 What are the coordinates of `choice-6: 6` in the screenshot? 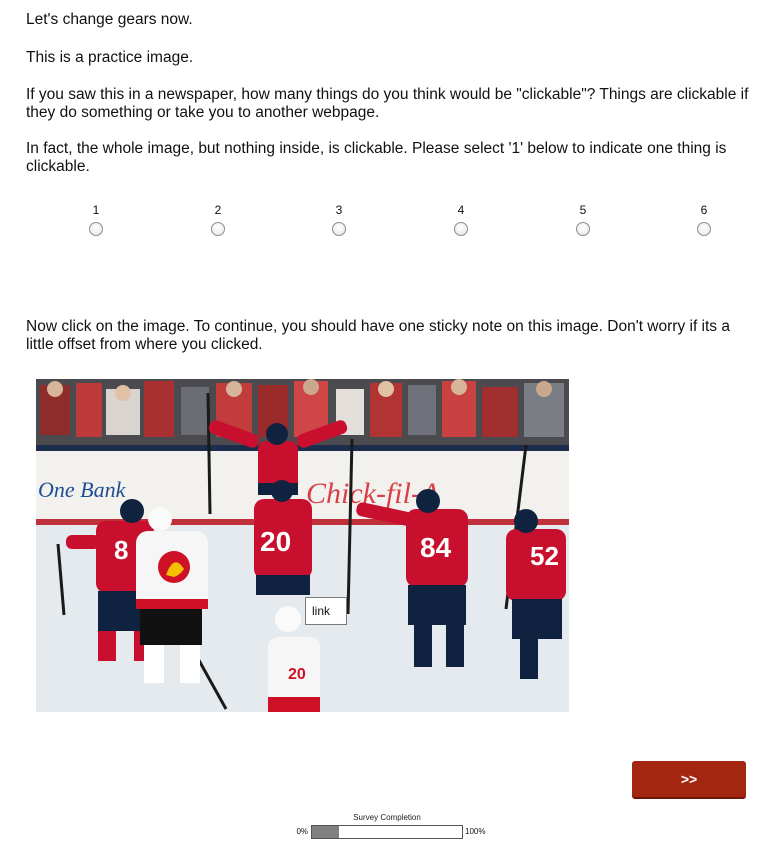 It's located at (704, 222).